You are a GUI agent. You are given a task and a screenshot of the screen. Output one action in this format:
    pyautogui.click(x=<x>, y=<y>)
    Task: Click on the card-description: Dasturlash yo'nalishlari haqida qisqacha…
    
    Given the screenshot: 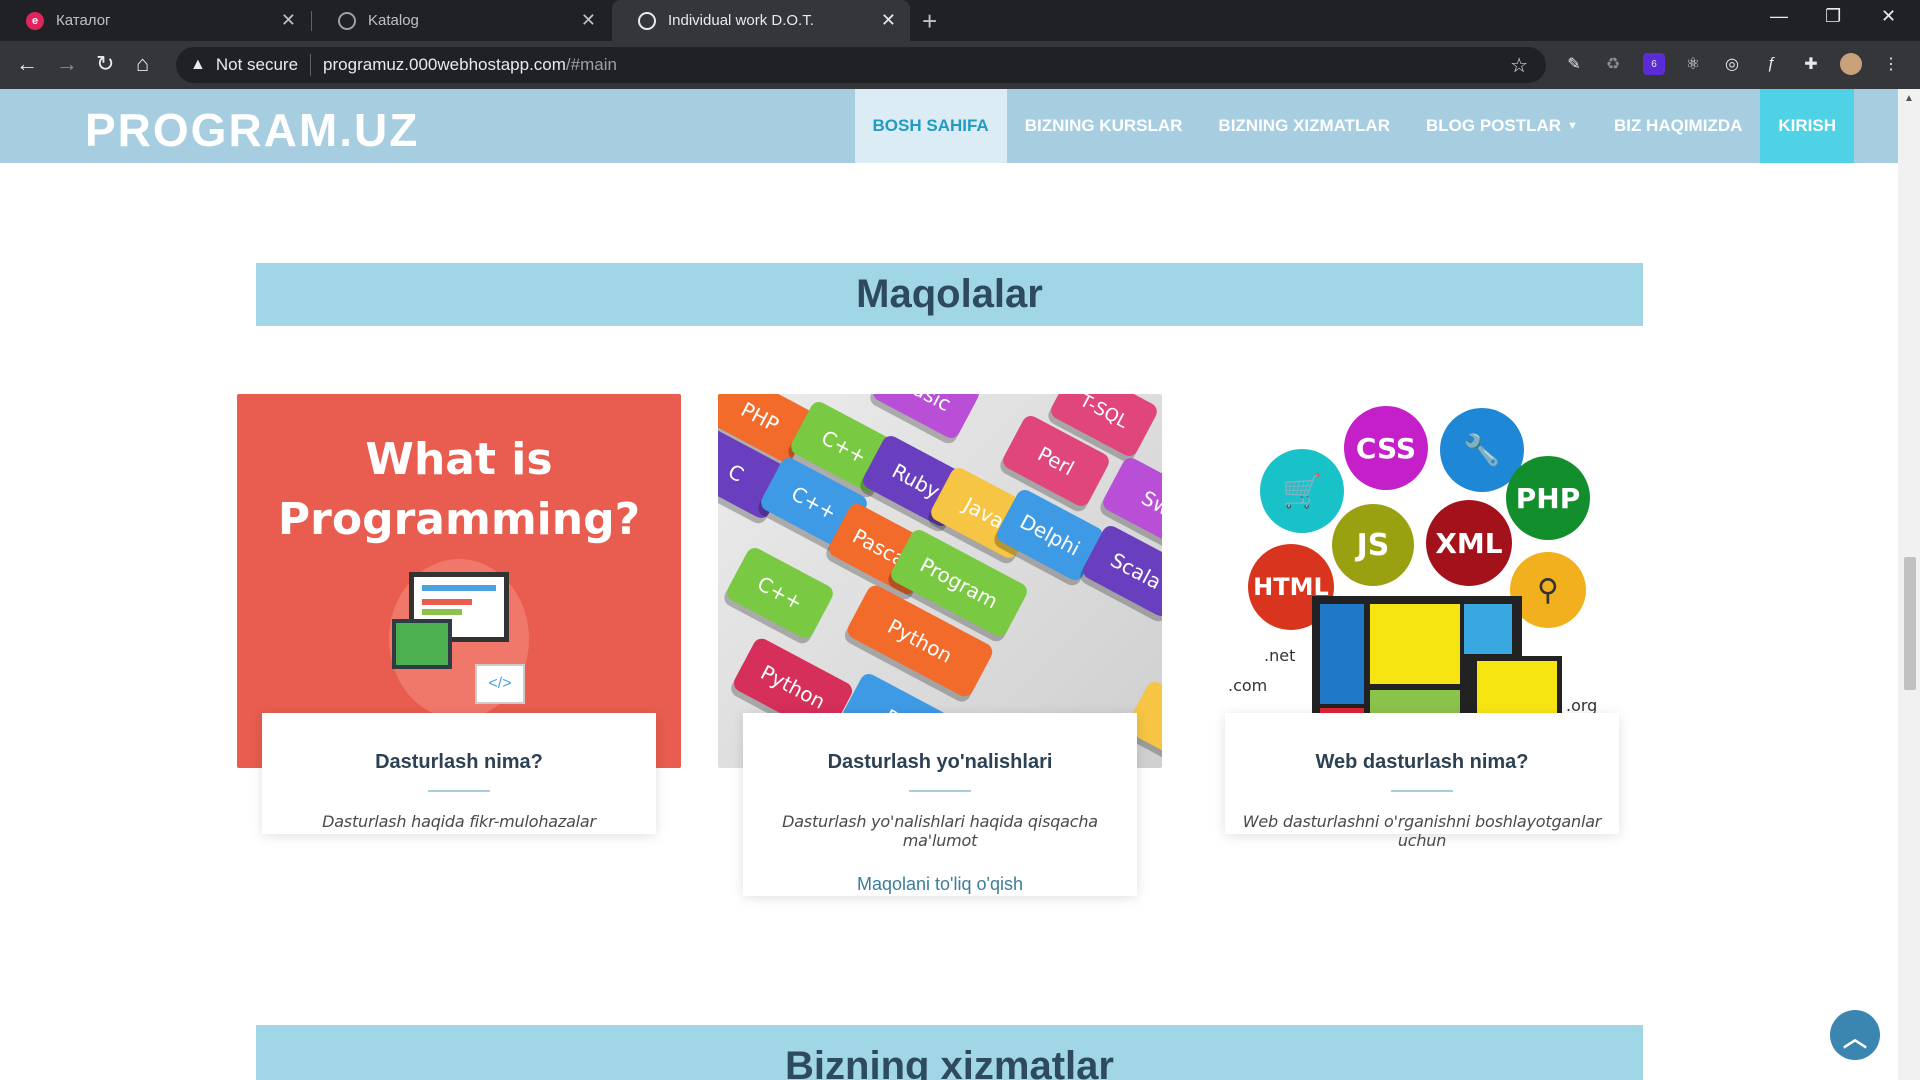 What is the action you would take?
    pyautogui.click(x=940, y=831)
    